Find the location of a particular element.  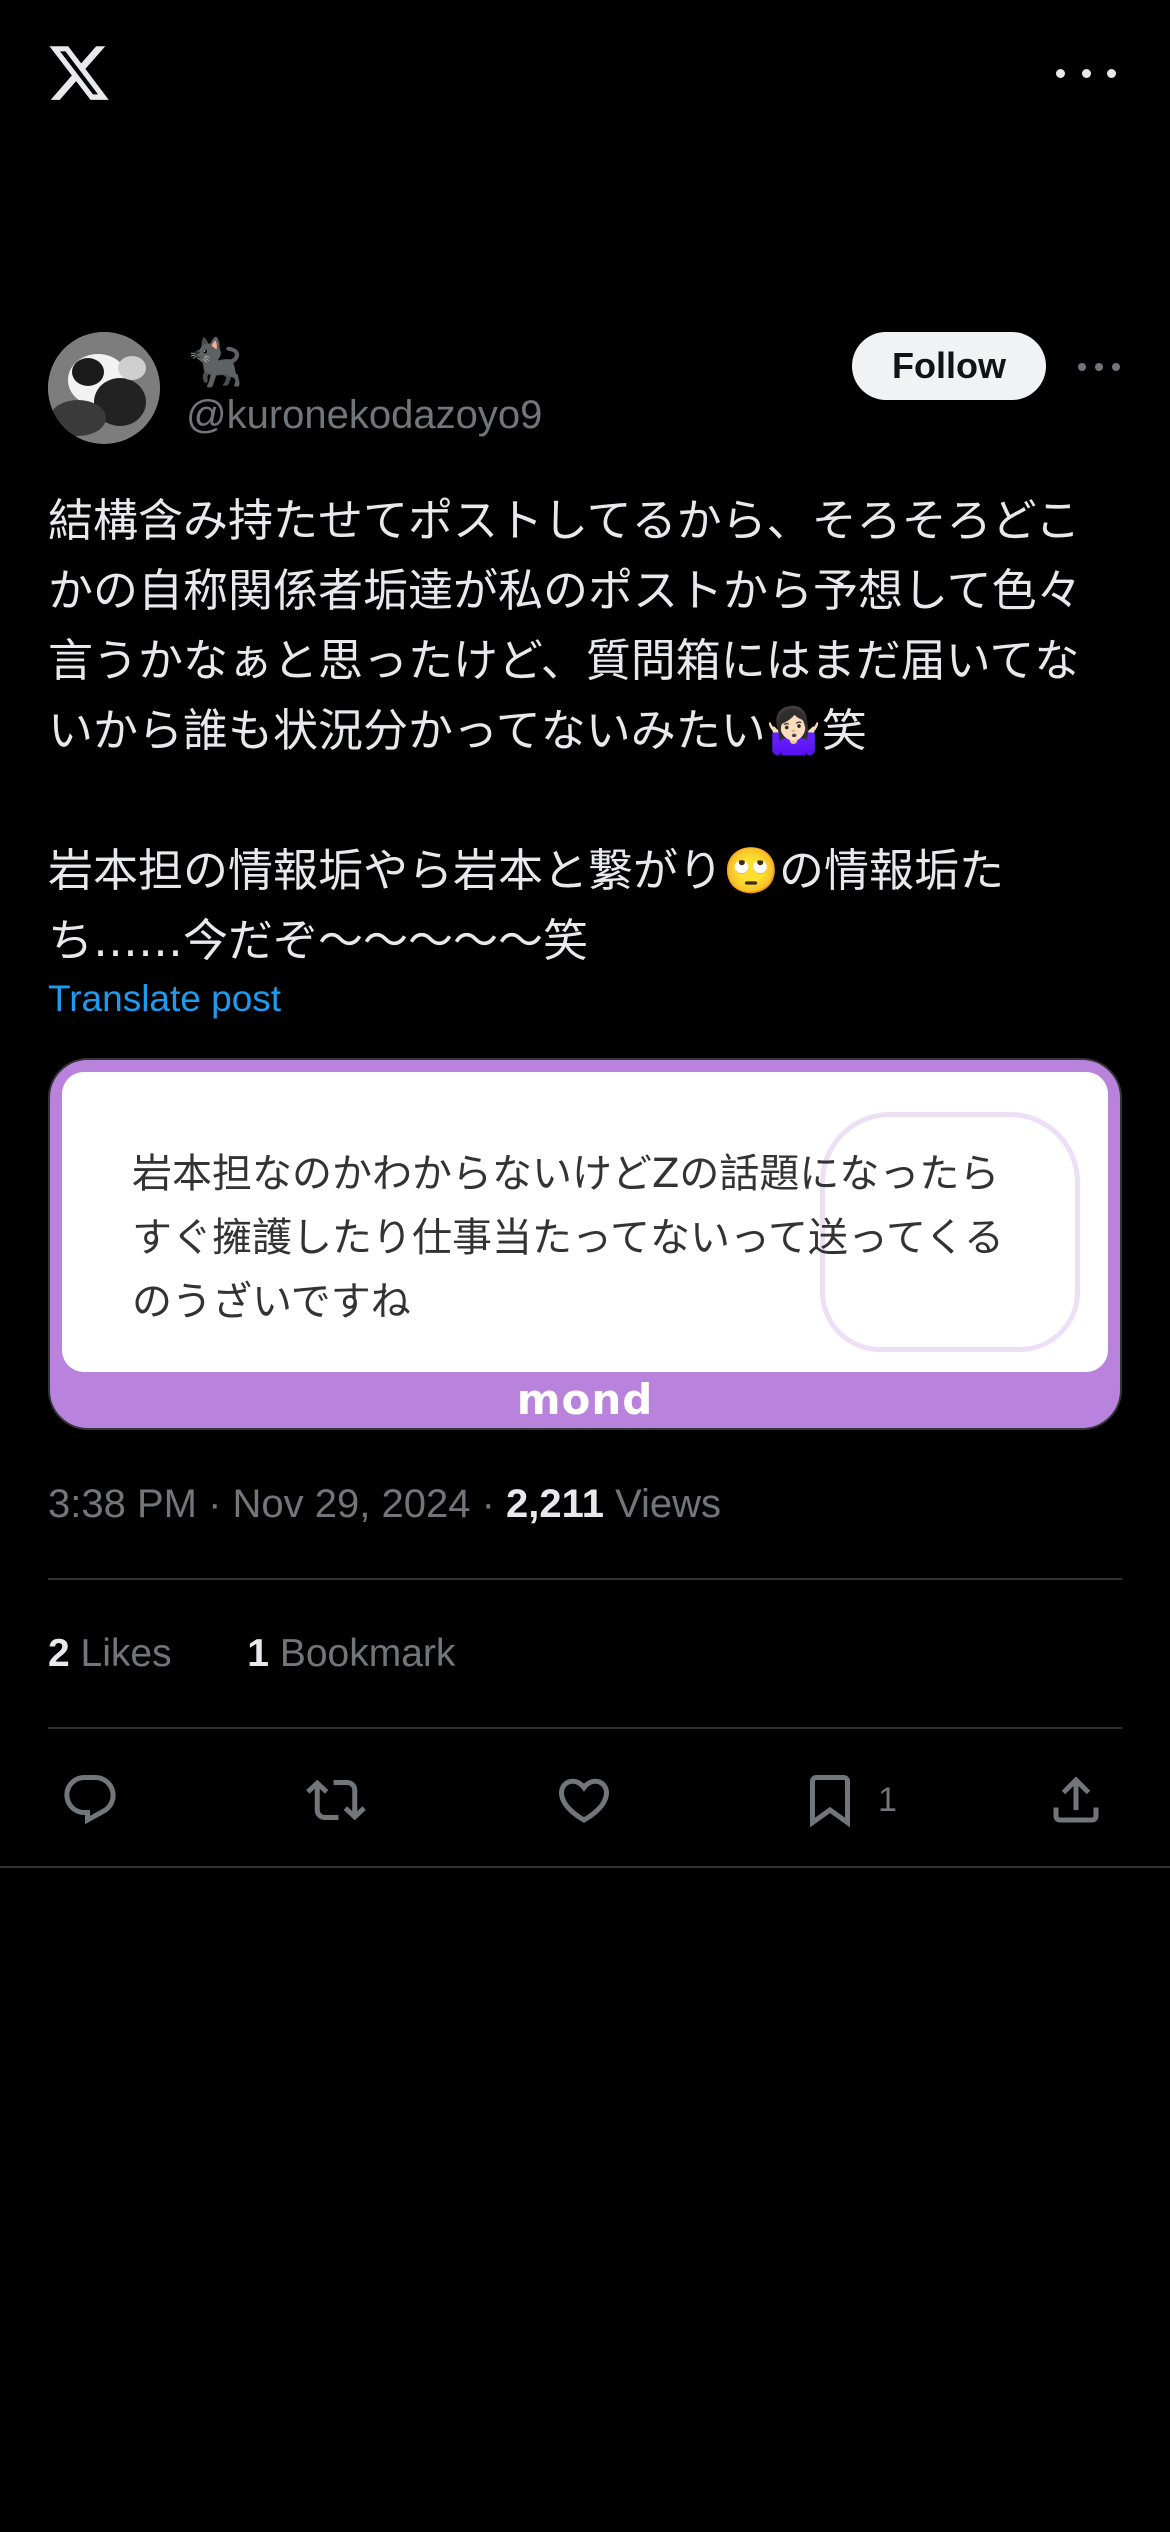

views-label: Views is located at coordinates (668, 1504).